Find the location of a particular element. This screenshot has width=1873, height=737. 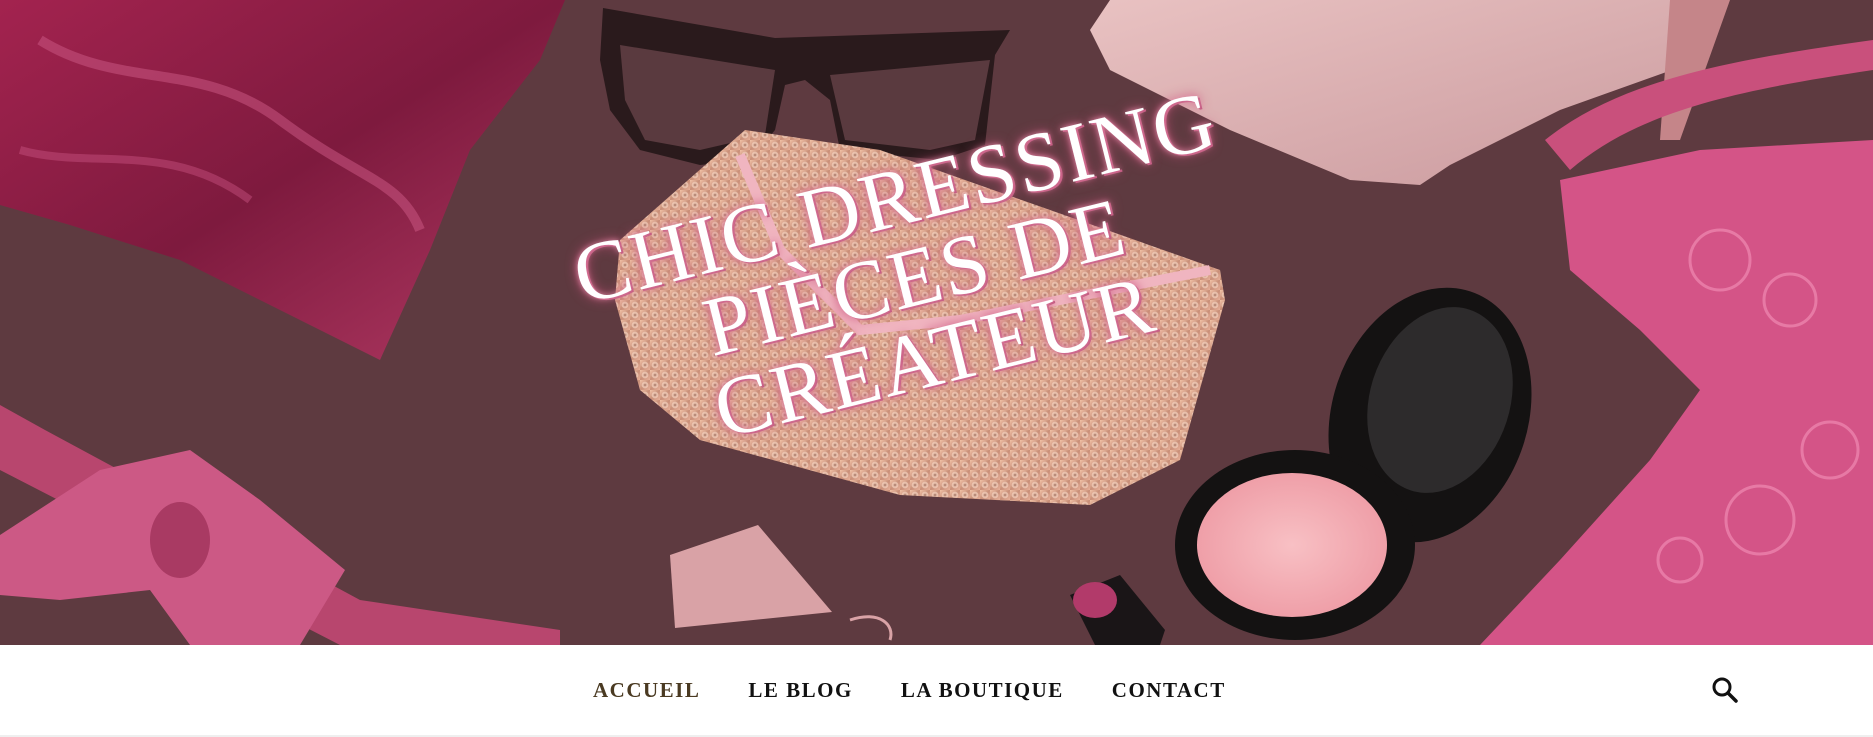

nav-menu: ACCUEIL LE BLOG LA BOUTIQUE CONTACT is located at coordinates (933, 690).